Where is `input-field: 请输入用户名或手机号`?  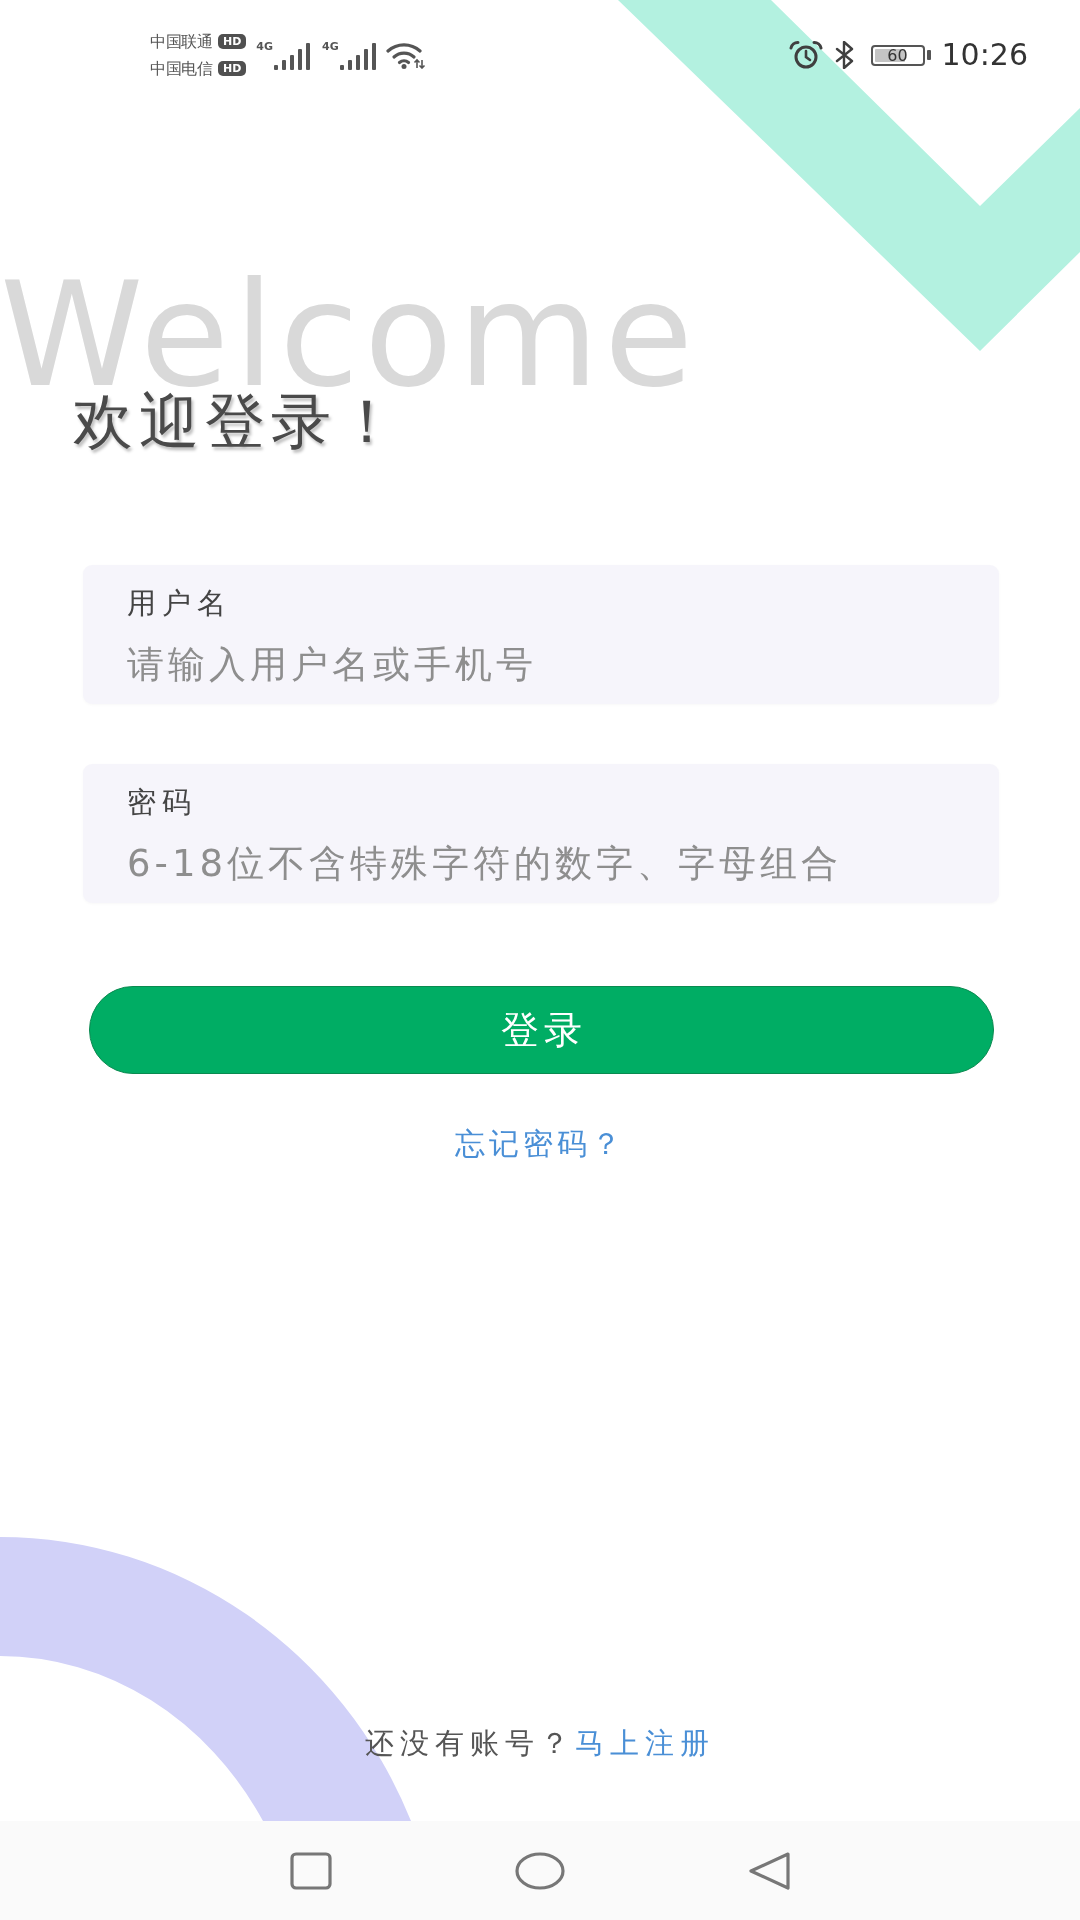 input-field: 请输入用户名或手机号 is located at coordinates (527, 665).